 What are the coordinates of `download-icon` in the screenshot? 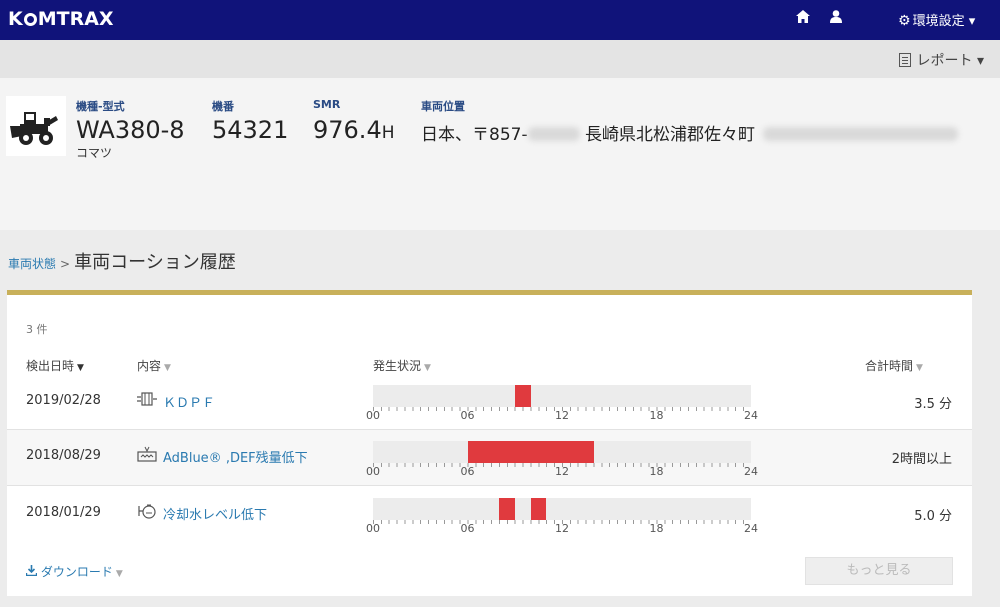 It's located at (33, 572).